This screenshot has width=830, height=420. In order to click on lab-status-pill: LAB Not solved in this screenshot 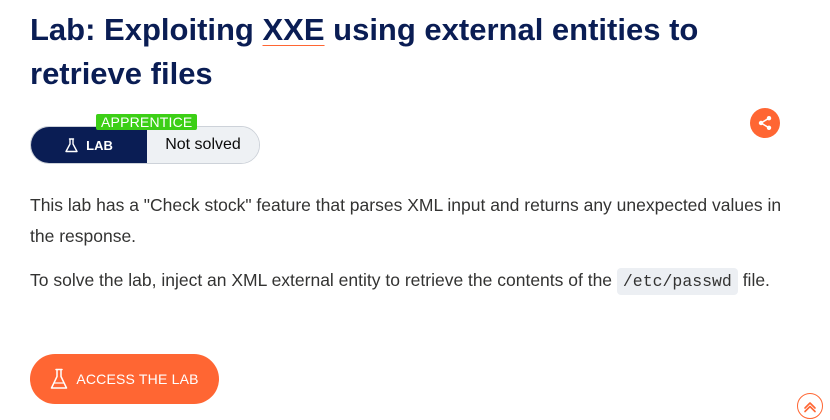, I will do `click(145, 145)`.